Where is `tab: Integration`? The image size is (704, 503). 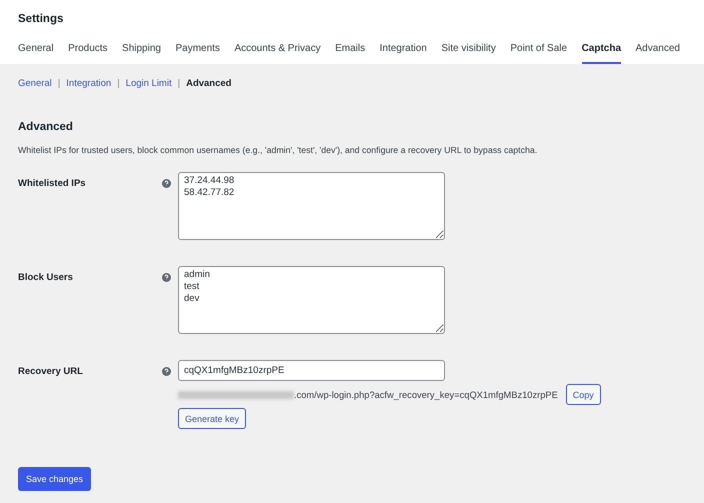 tab: Integration is located at coordinates (403, 53).